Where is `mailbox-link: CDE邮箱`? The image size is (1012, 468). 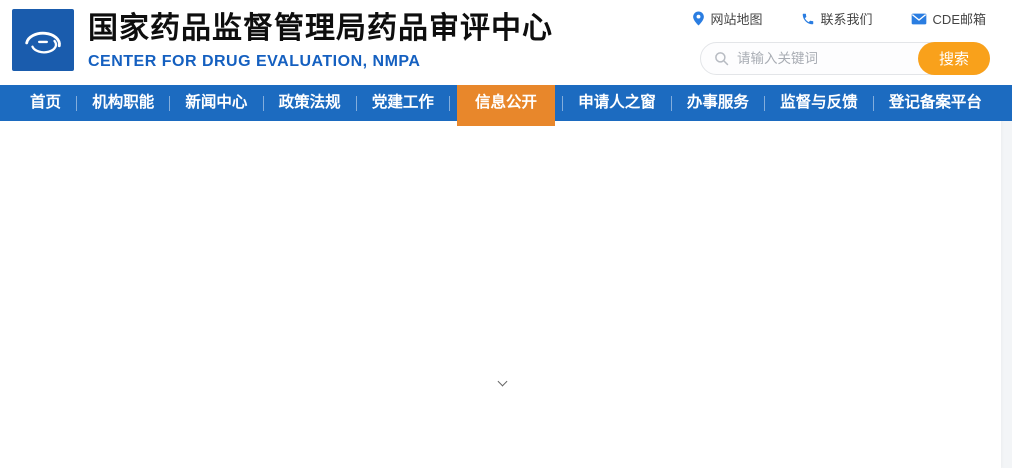
mailbox-link: CDE邮箱 is located at coordinates (948, 18).